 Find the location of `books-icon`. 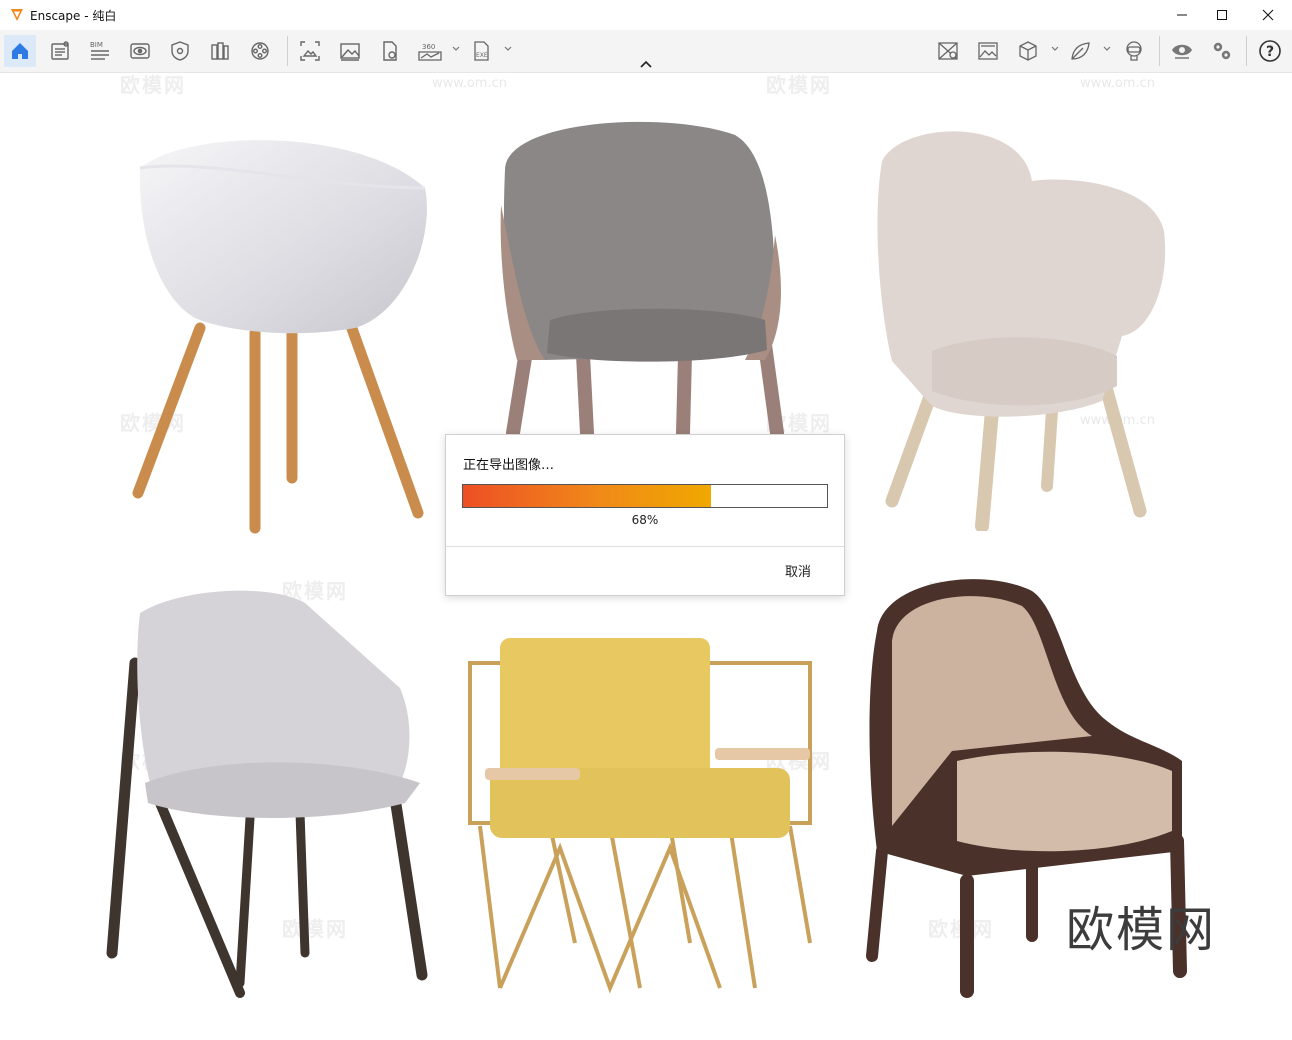

books-icon is located at coordinates (220, 51).